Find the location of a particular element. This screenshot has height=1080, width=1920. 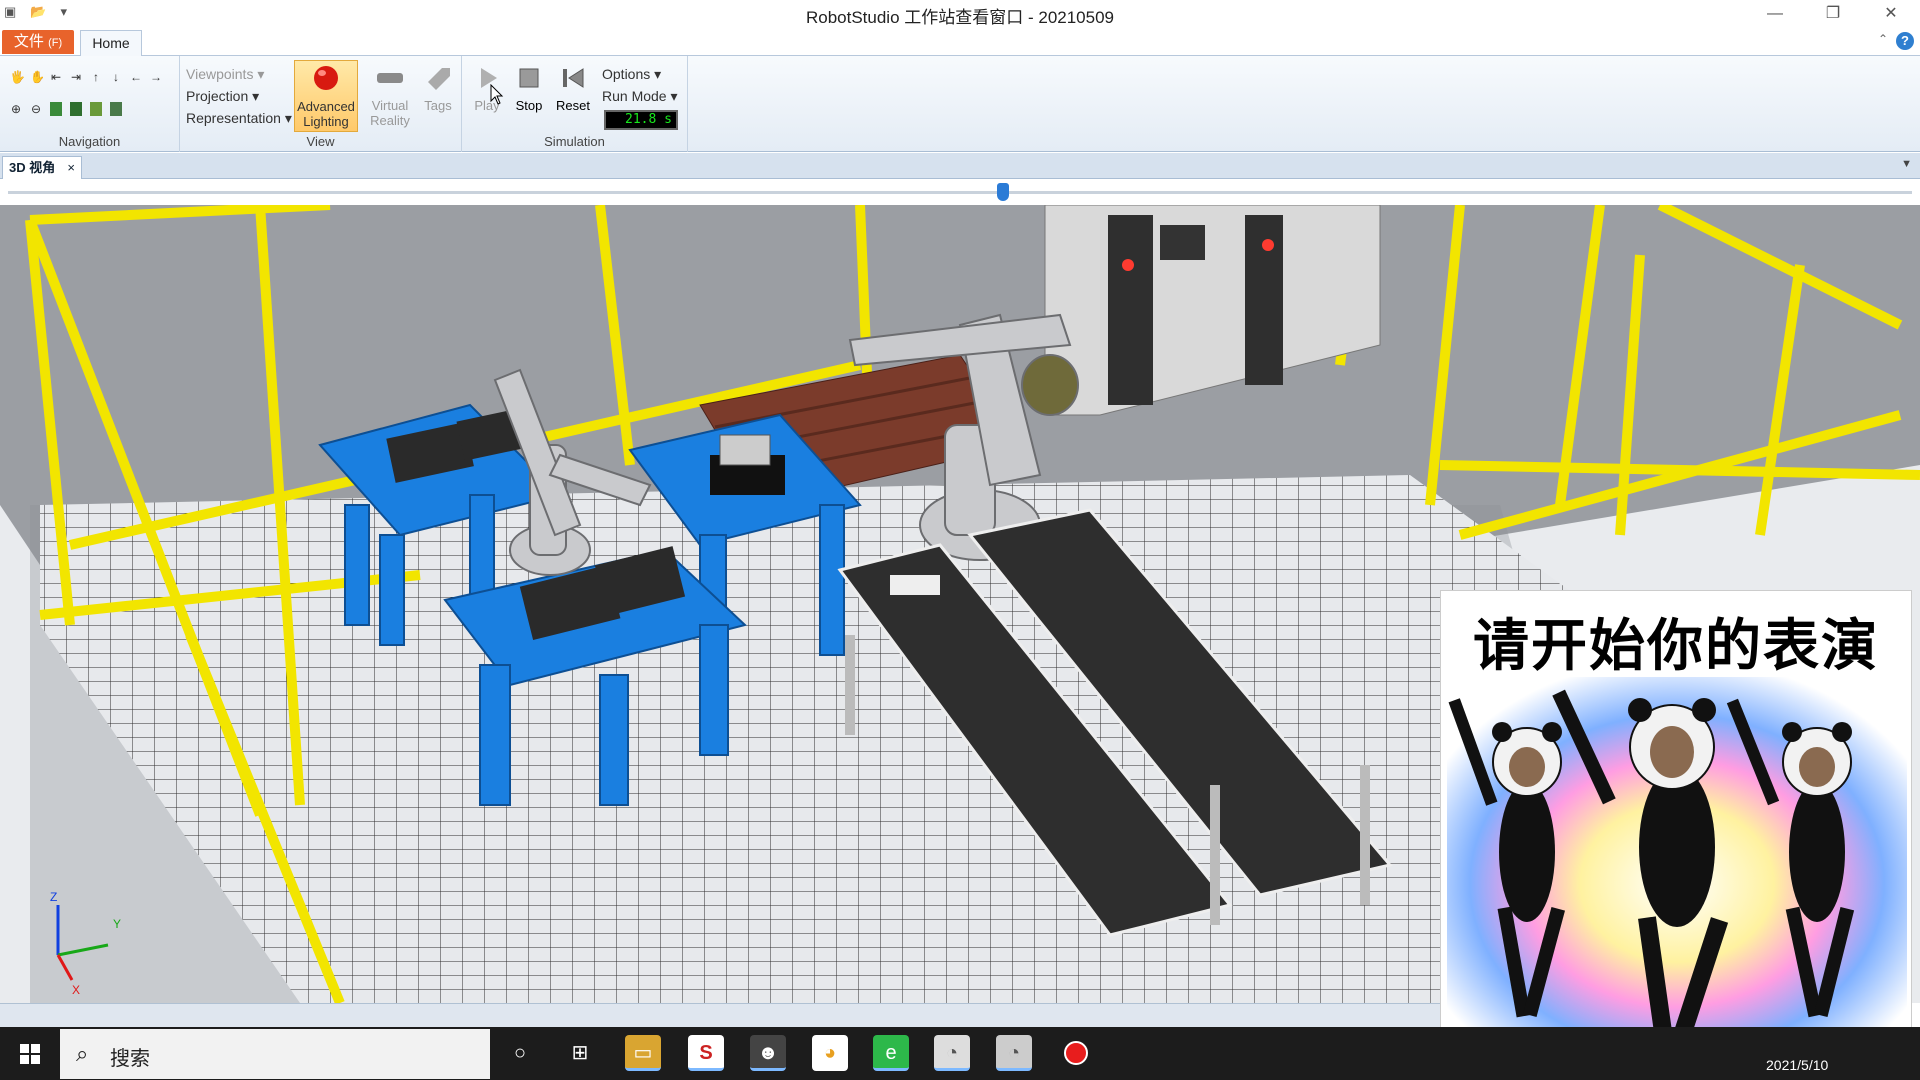

representation-menu: Representation ▾ is located at coordinates (239, 118).